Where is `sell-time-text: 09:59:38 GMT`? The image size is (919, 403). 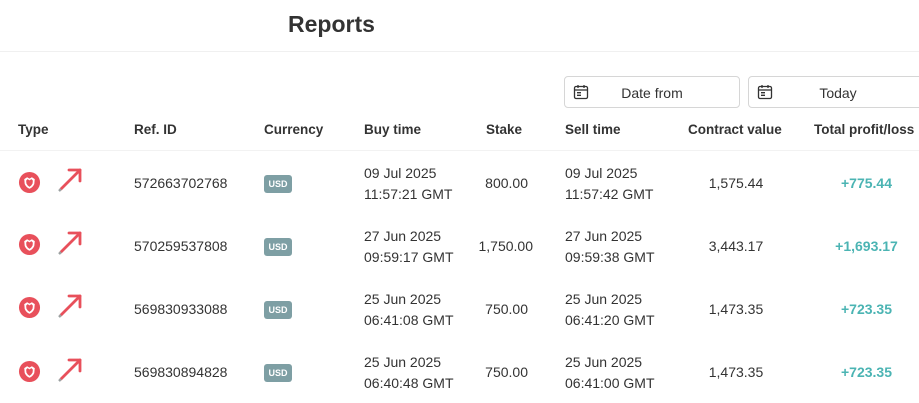 sell-time-text: 09:59:38 GMT is located at coordinates (610, 257).